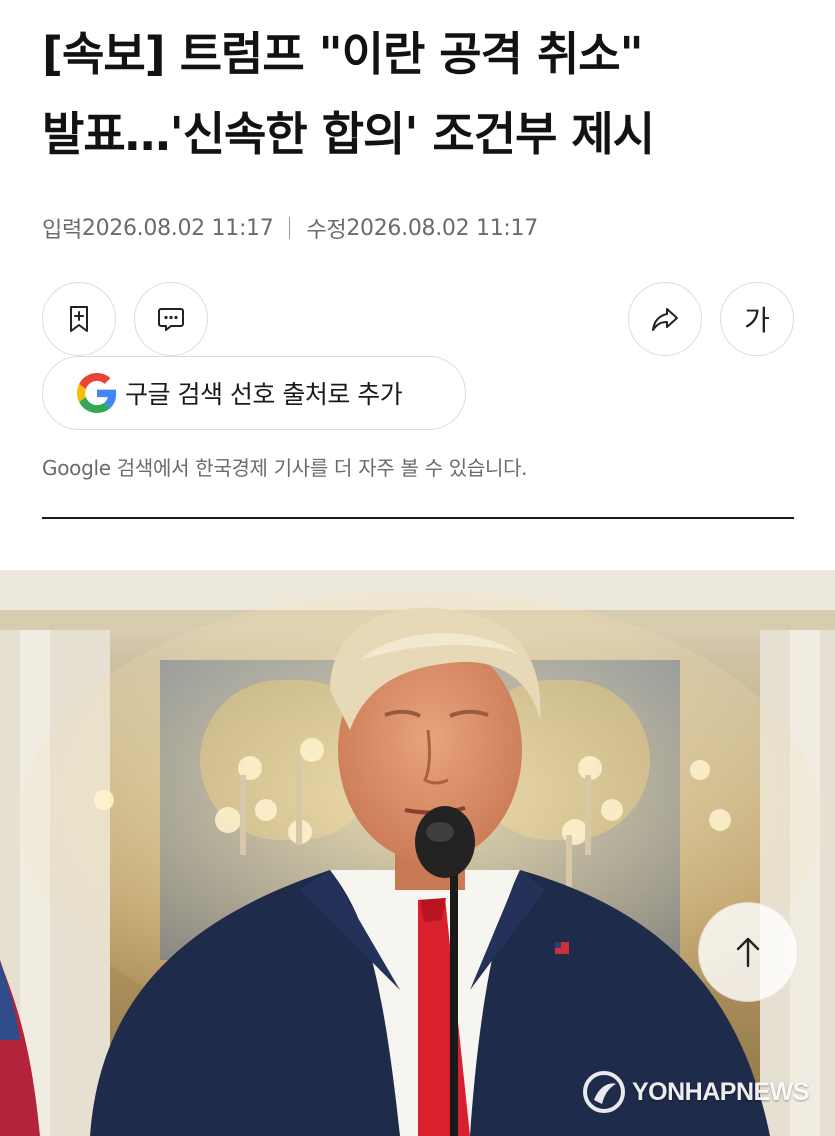 The height and width of the screenshot is (1136, 835). I want to click on share-icon, so click(665, 319).